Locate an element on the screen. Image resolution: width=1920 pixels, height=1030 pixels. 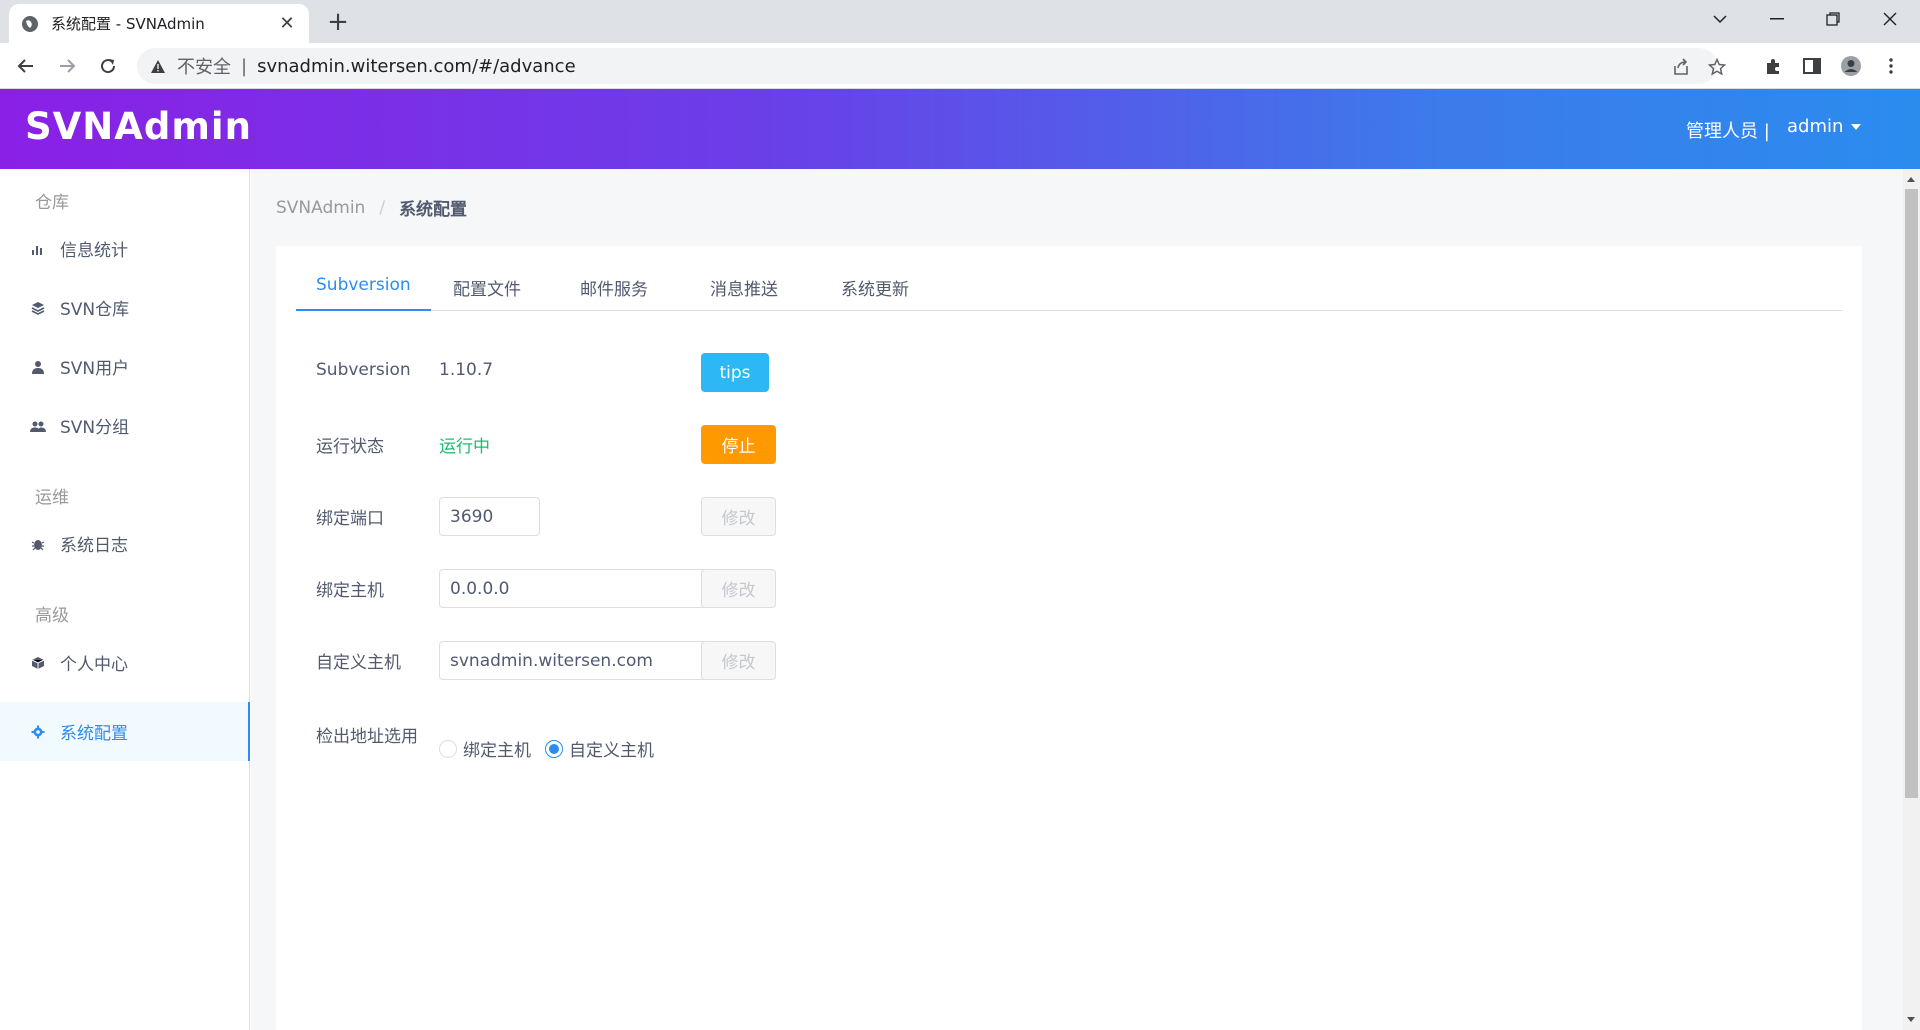
browser-tab: 系统配置 - SVNAdmin ✕ is located at coordinates (159, 23).